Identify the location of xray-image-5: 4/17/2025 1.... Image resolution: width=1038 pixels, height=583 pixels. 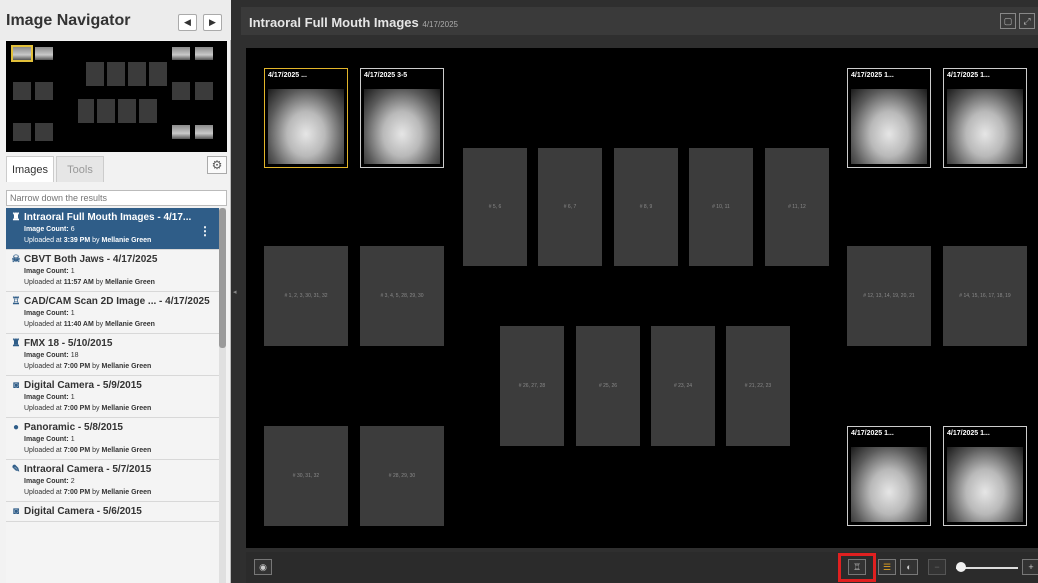
(889, 476).